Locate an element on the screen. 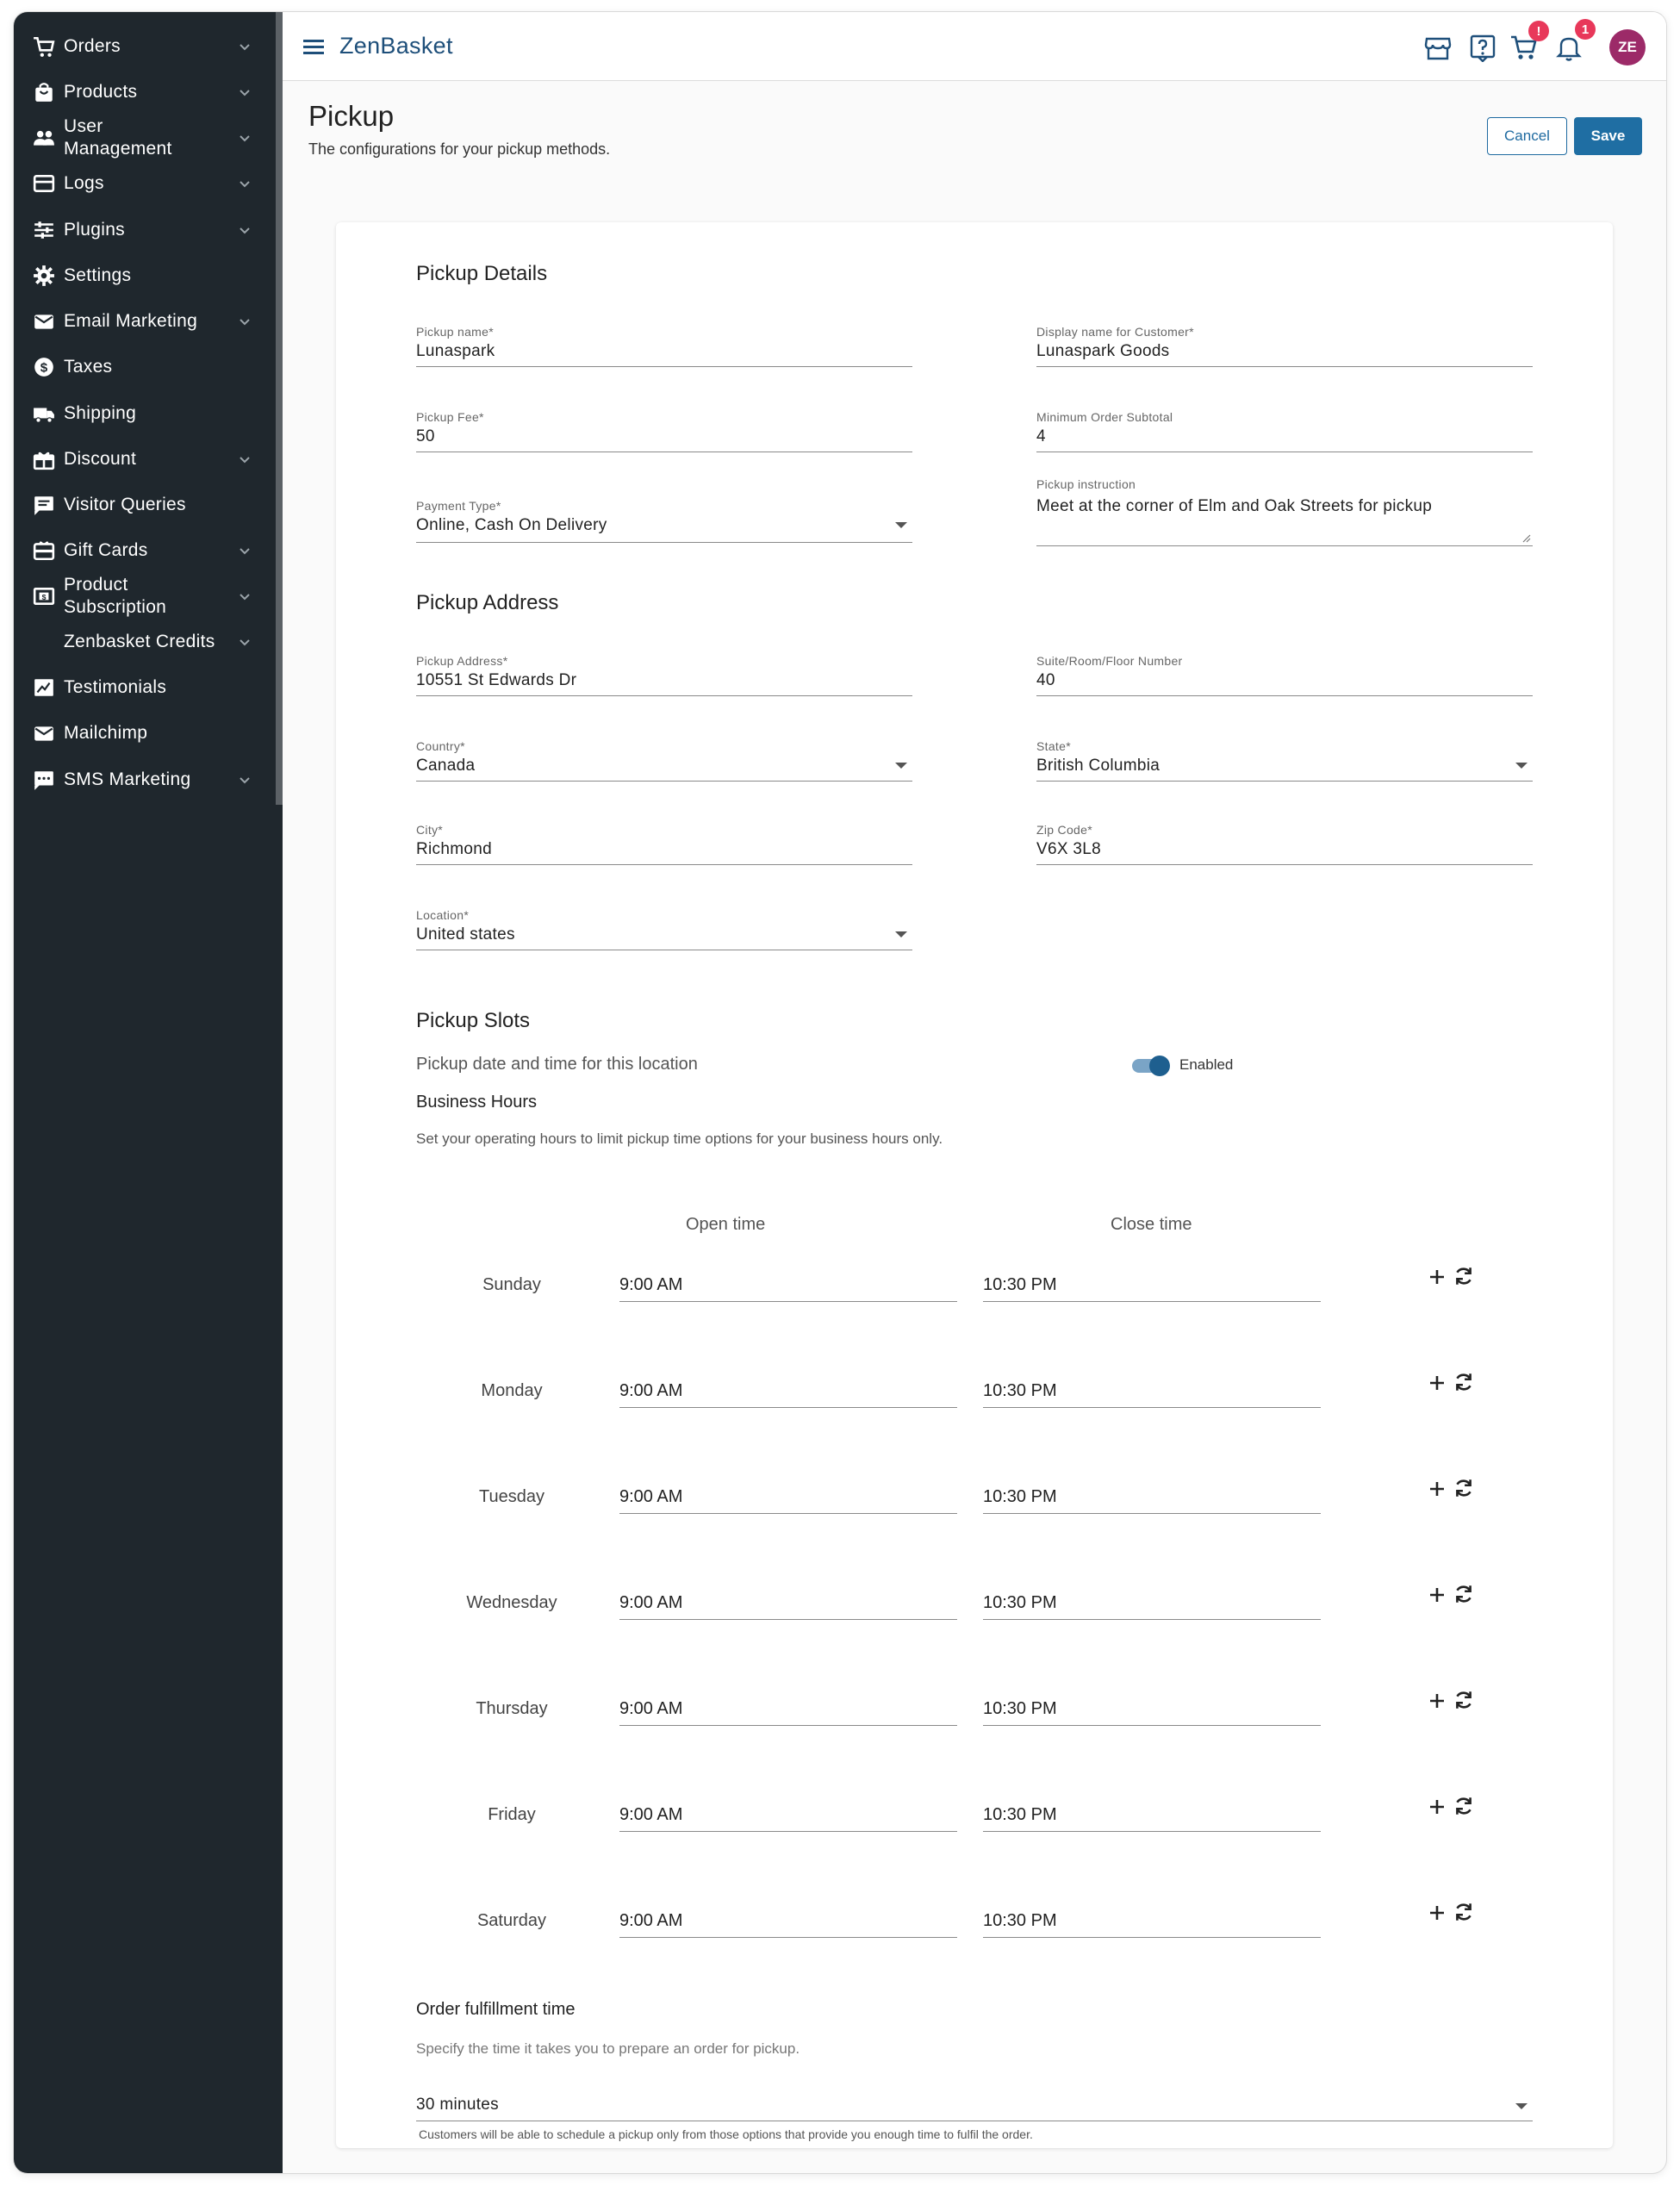 The height and width of the screenshot is (2186, 1680). sidebar-item-zenbasket-credits: Zenbasket Credits is located at coordinates (145, 642).